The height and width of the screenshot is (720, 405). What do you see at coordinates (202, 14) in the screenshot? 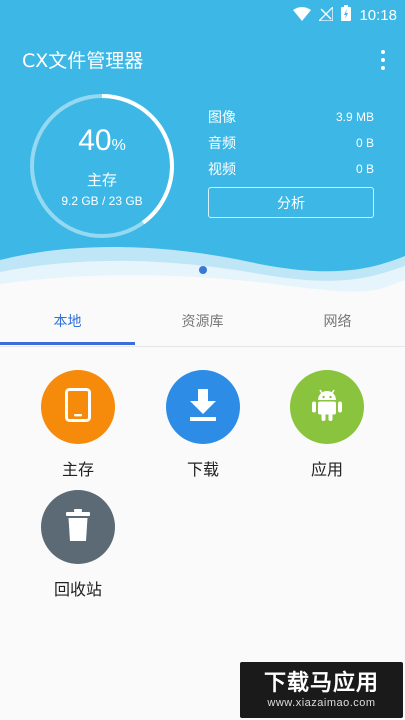
I see `status-bar: 10:18` at bounding box center [202, 14].